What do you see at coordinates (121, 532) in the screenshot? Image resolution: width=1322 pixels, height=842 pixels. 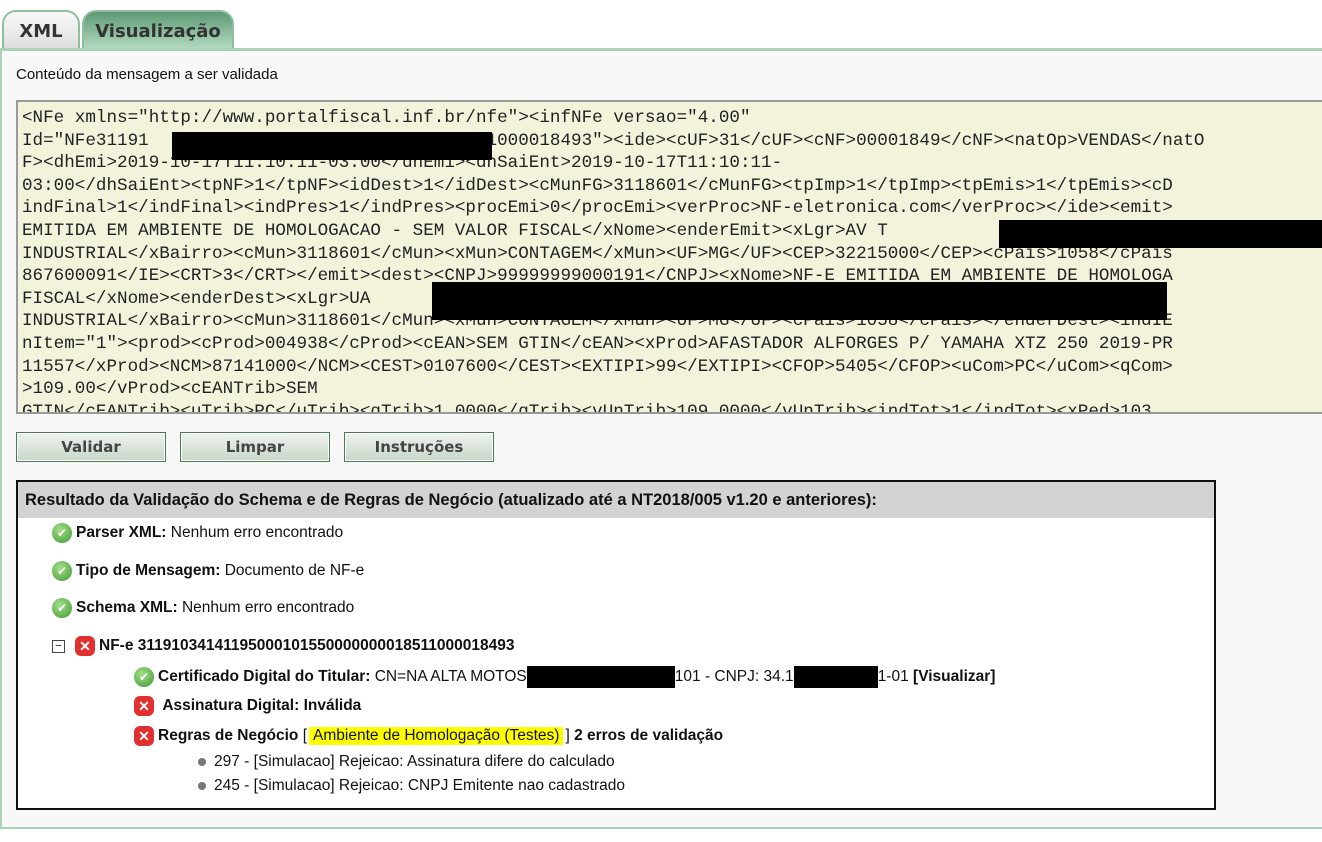 I see `parser-label: Parser XML:` at bounding box center [121, 532].